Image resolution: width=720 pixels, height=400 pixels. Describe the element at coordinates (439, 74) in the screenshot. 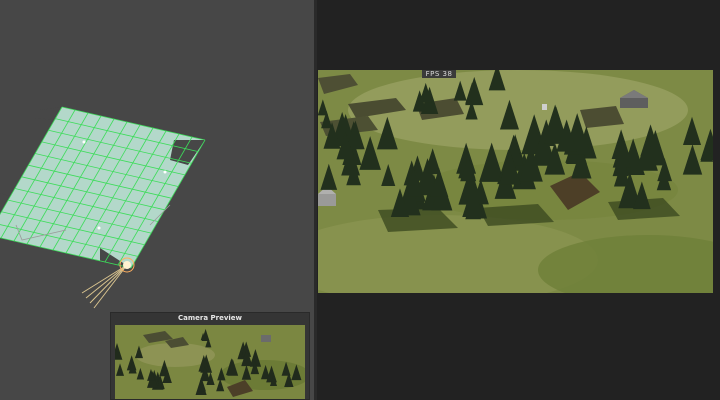

I see `stats-label: FPS 38` at that location.